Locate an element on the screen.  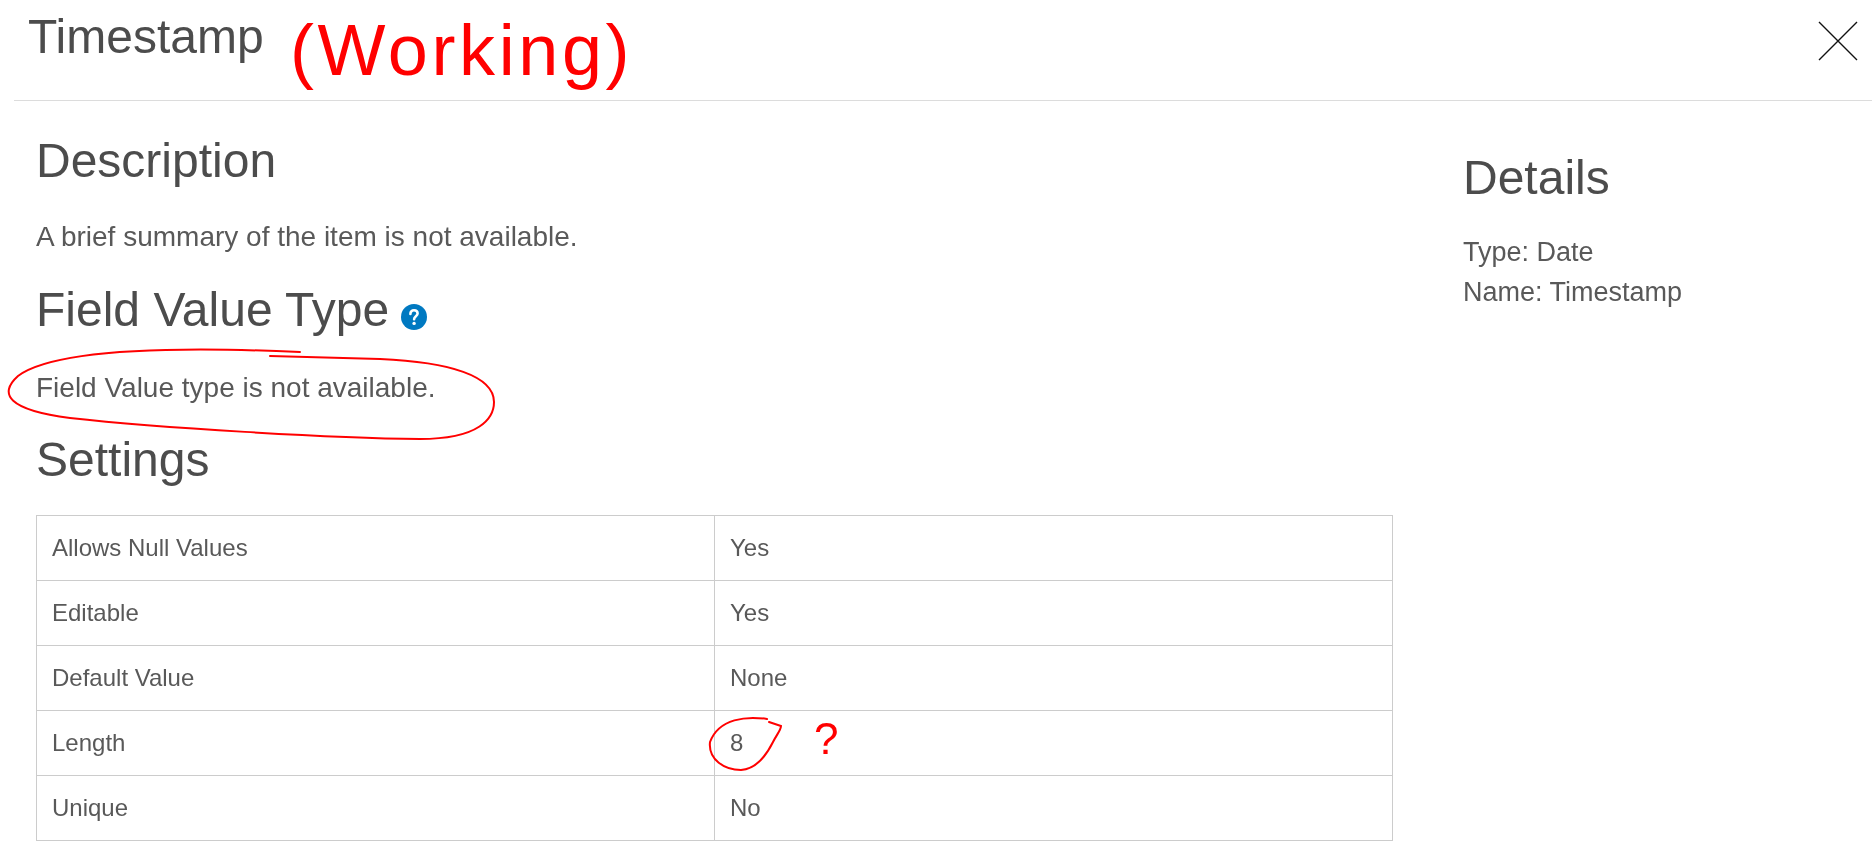
close-icon is located at coordinates (1838, 41).